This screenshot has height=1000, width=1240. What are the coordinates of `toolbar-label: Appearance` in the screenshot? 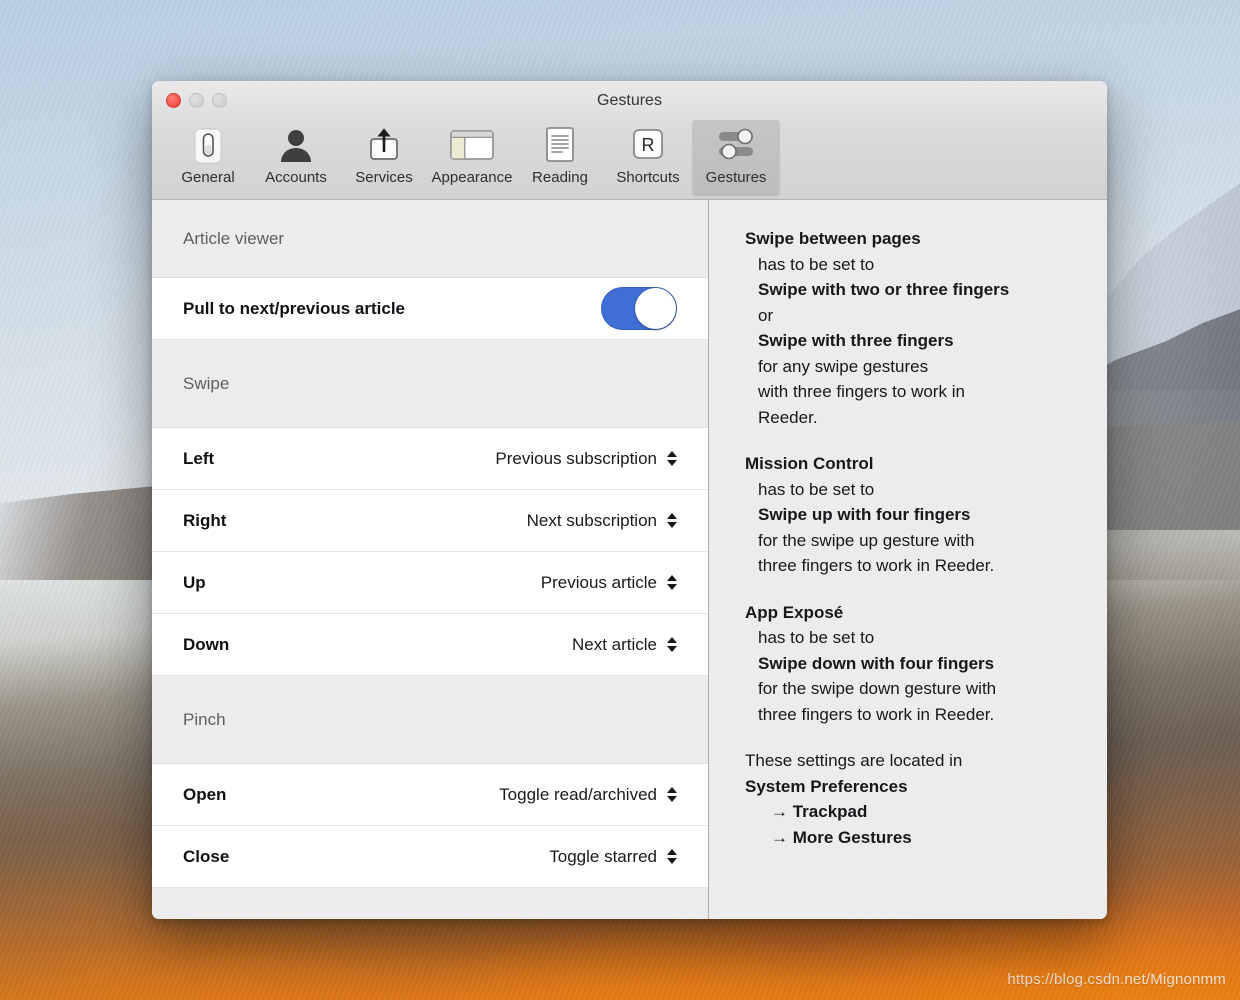 It's located at (472, 177).